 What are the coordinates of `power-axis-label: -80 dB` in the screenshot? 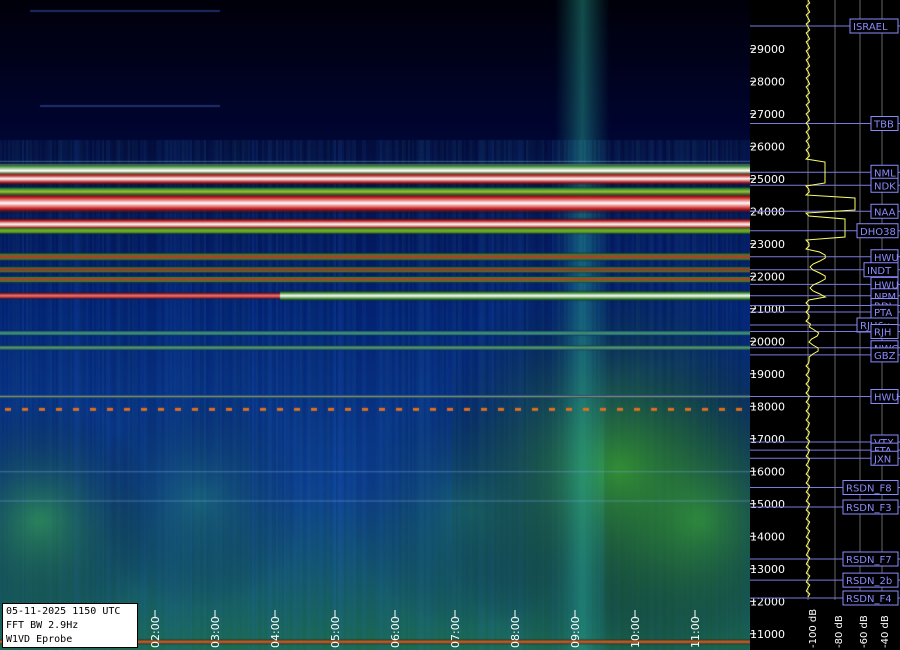 It's located at (839, 631).